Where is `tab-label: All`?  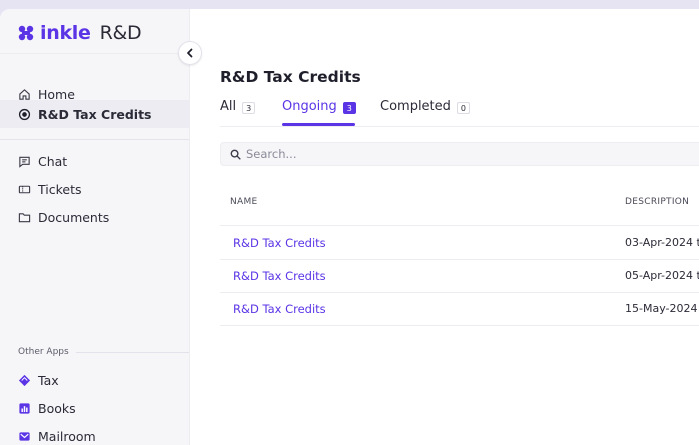 tab-label: All is located at coordinates (228, 106).